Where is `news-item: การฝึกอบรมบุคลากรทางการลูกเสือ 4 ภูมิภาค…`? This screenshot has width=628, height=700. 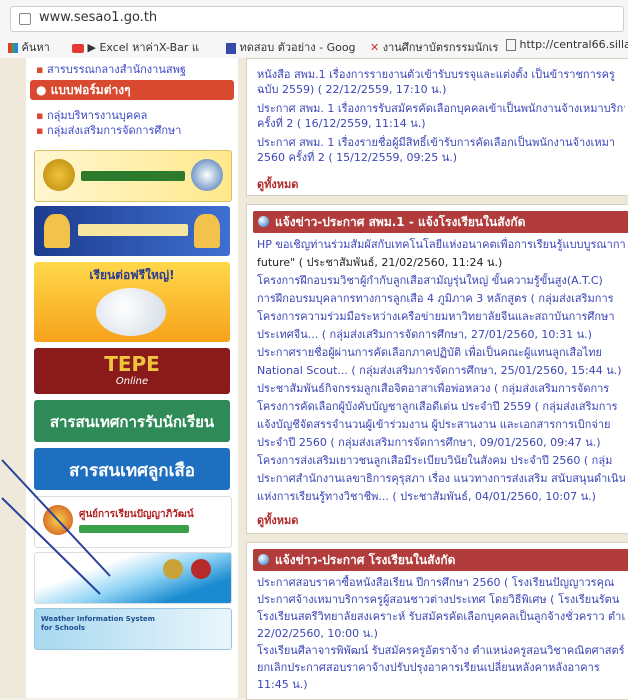
news-item: การฝึกอบรมบุคลากรทางการลูกเสือ 4 ภูมิภาค… is located at coordinates (441, 298).